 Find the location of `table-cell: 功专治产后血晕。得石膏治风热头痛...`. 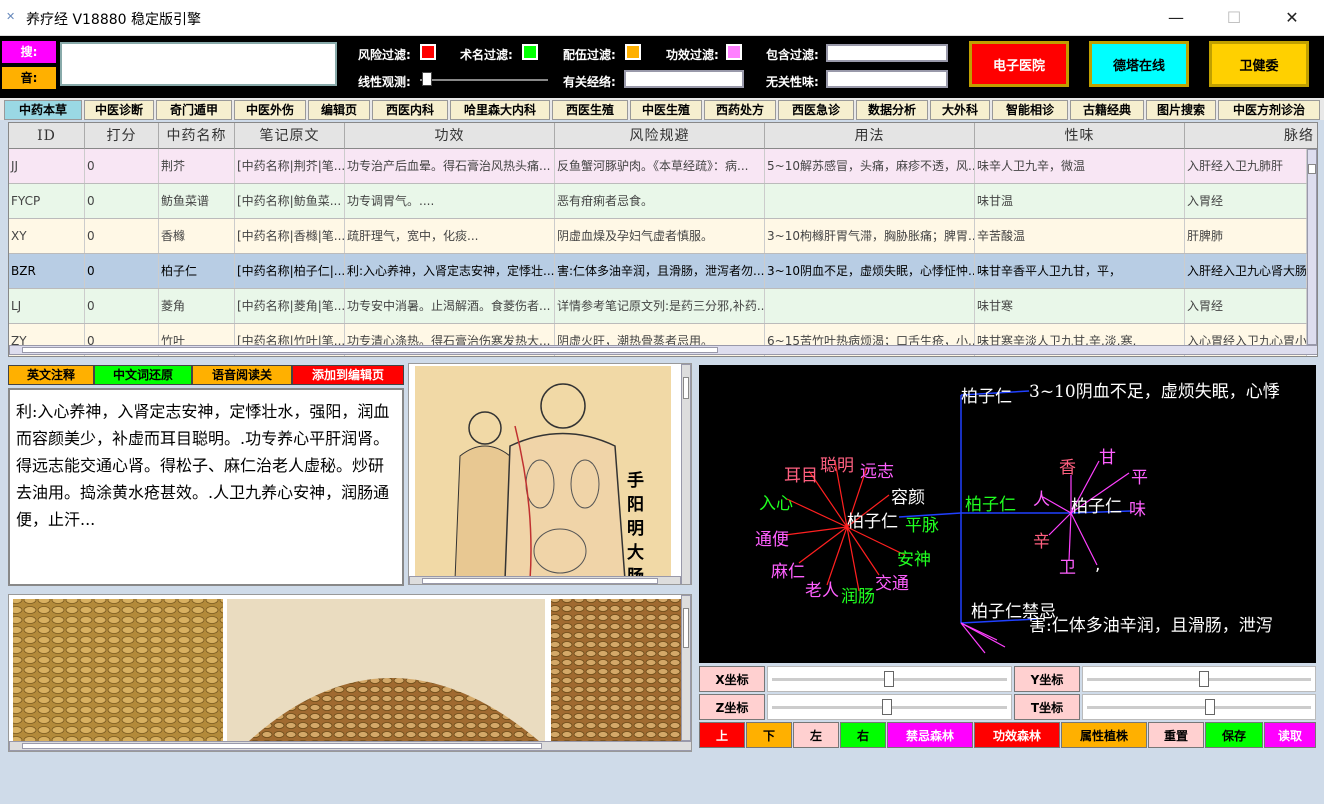

table-cell: 功专治产后血晕。得石膏治风热头痛... is located at coordinates (450, 166).